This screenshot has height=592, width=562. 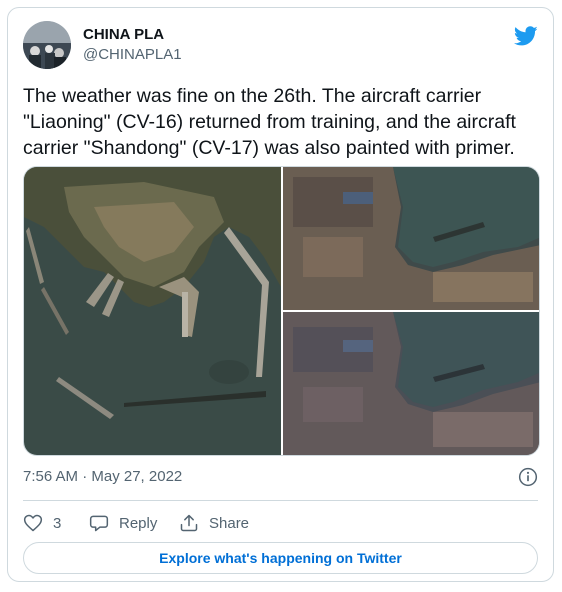 What do you see at coordinates (138, 523) in the screenshot?
I see `reply-label: Reply` at bounding box center [138, 523].